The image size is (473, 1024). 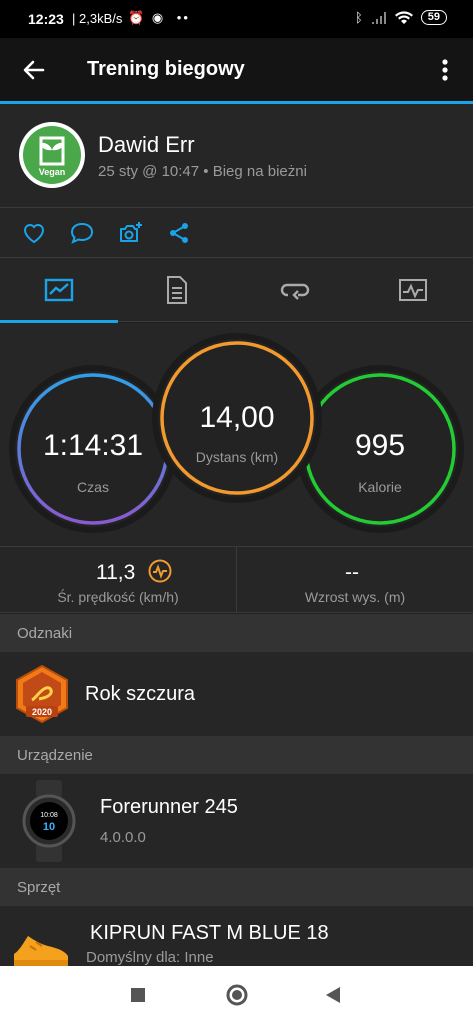 I want to click on badge-year: 2020, so click(x=42, y=712).